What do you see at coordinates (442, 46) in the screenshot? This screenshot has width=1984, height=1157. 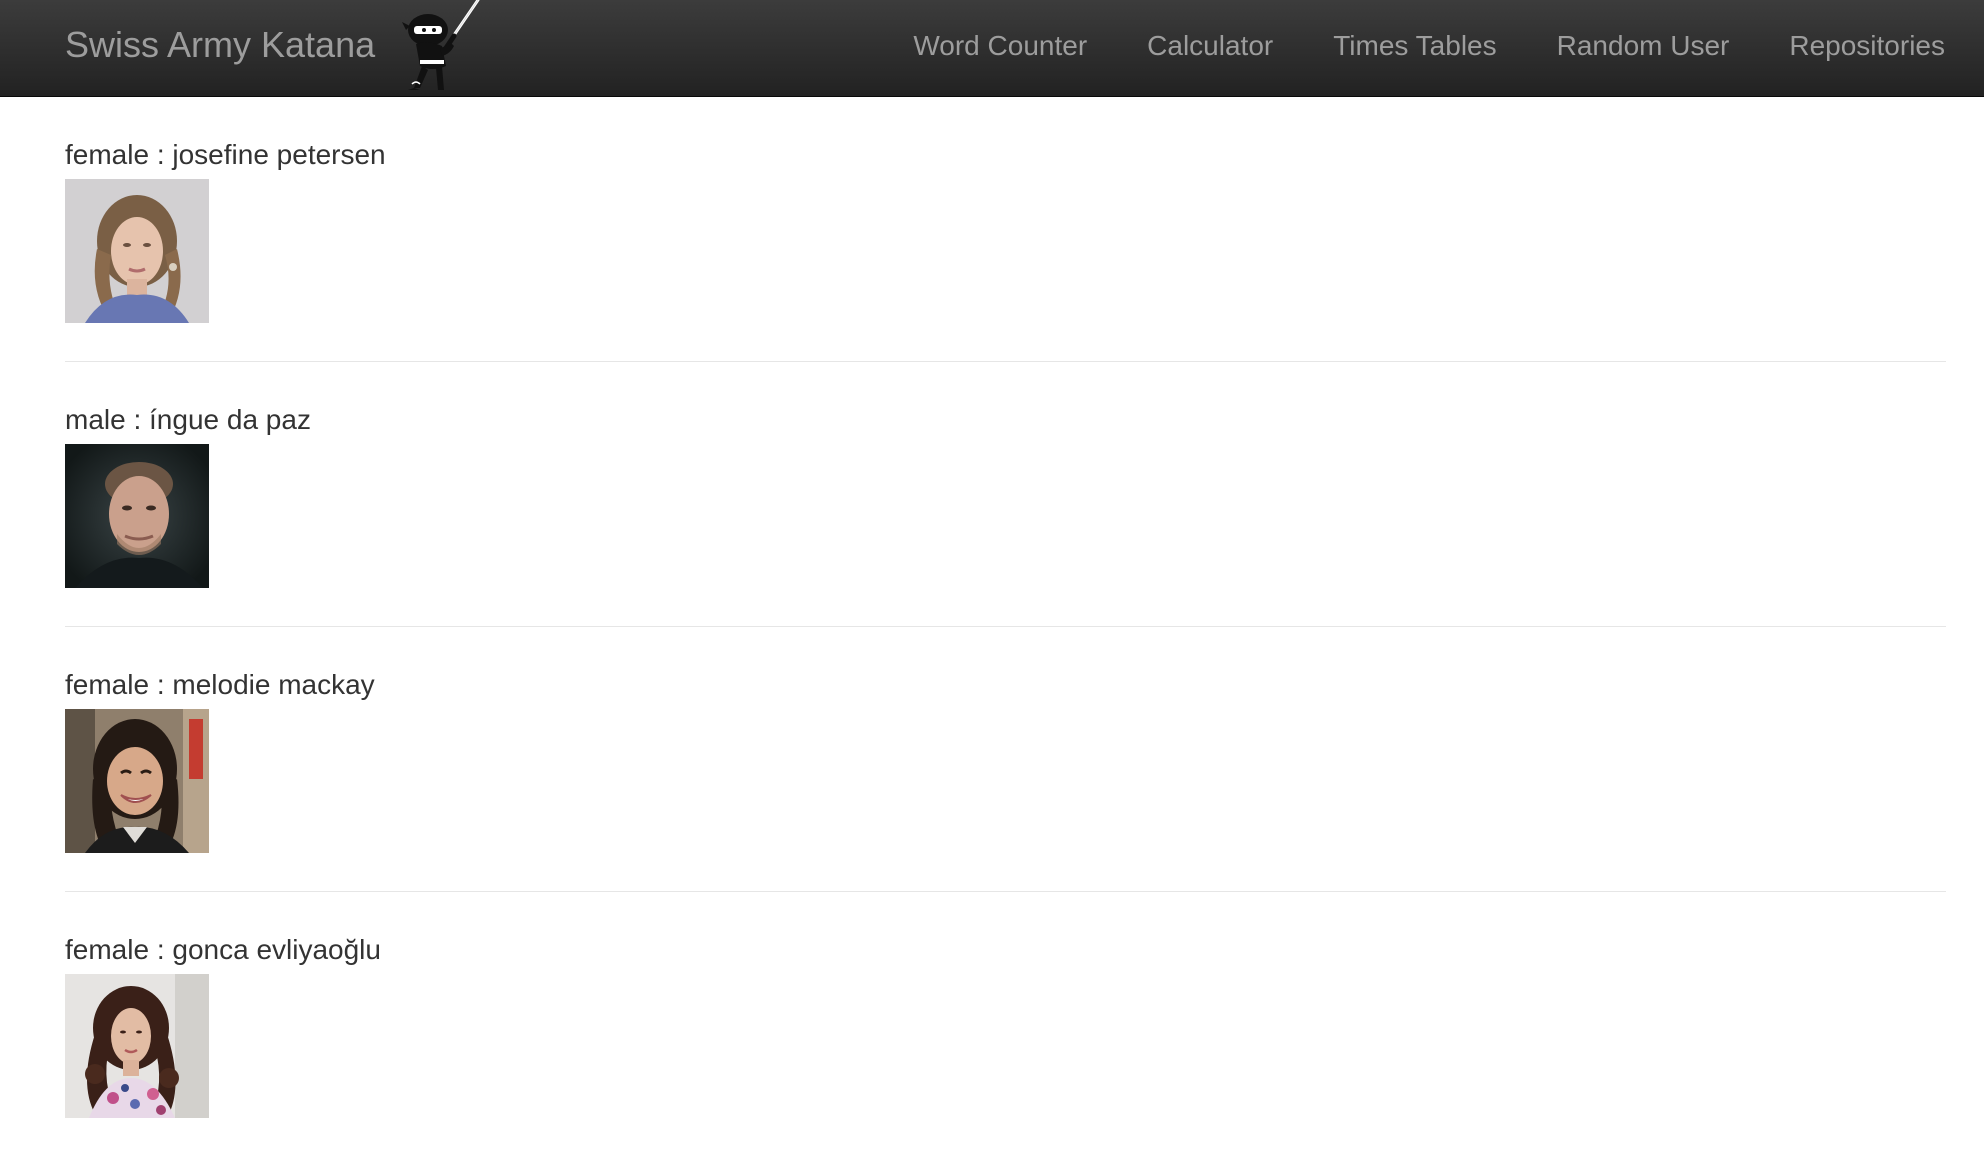 I see `ninja-katana-icon` at bounding box center [442, 46].